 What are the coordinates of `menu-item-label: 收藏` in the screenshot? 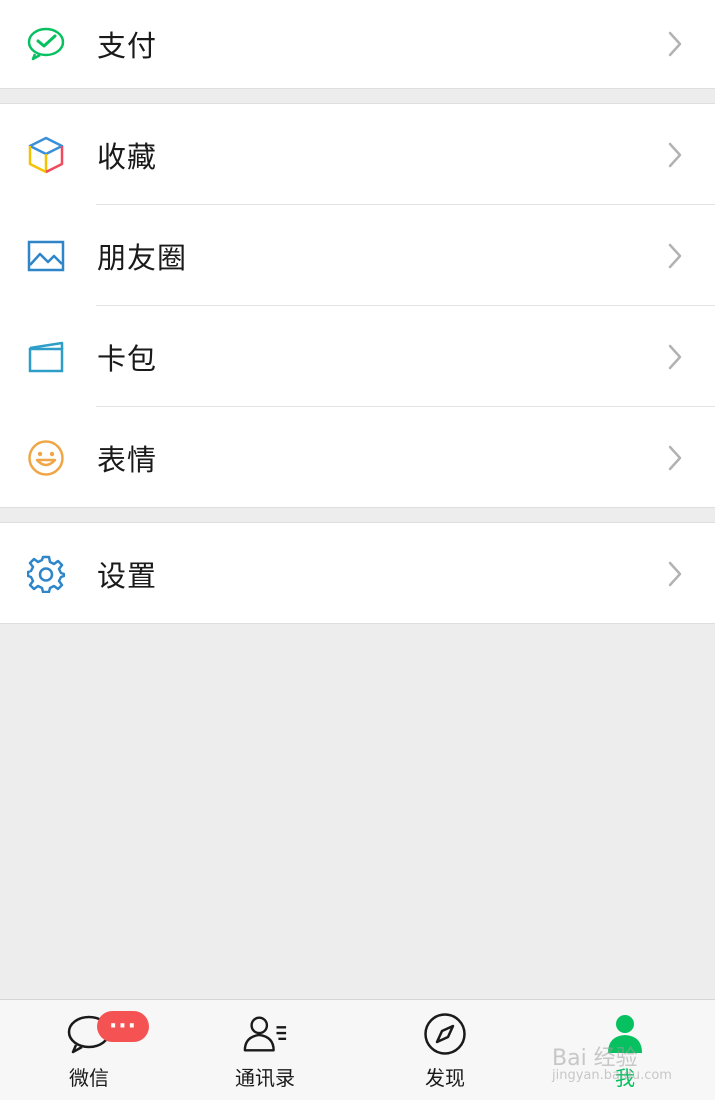 It's located at (127, 156).